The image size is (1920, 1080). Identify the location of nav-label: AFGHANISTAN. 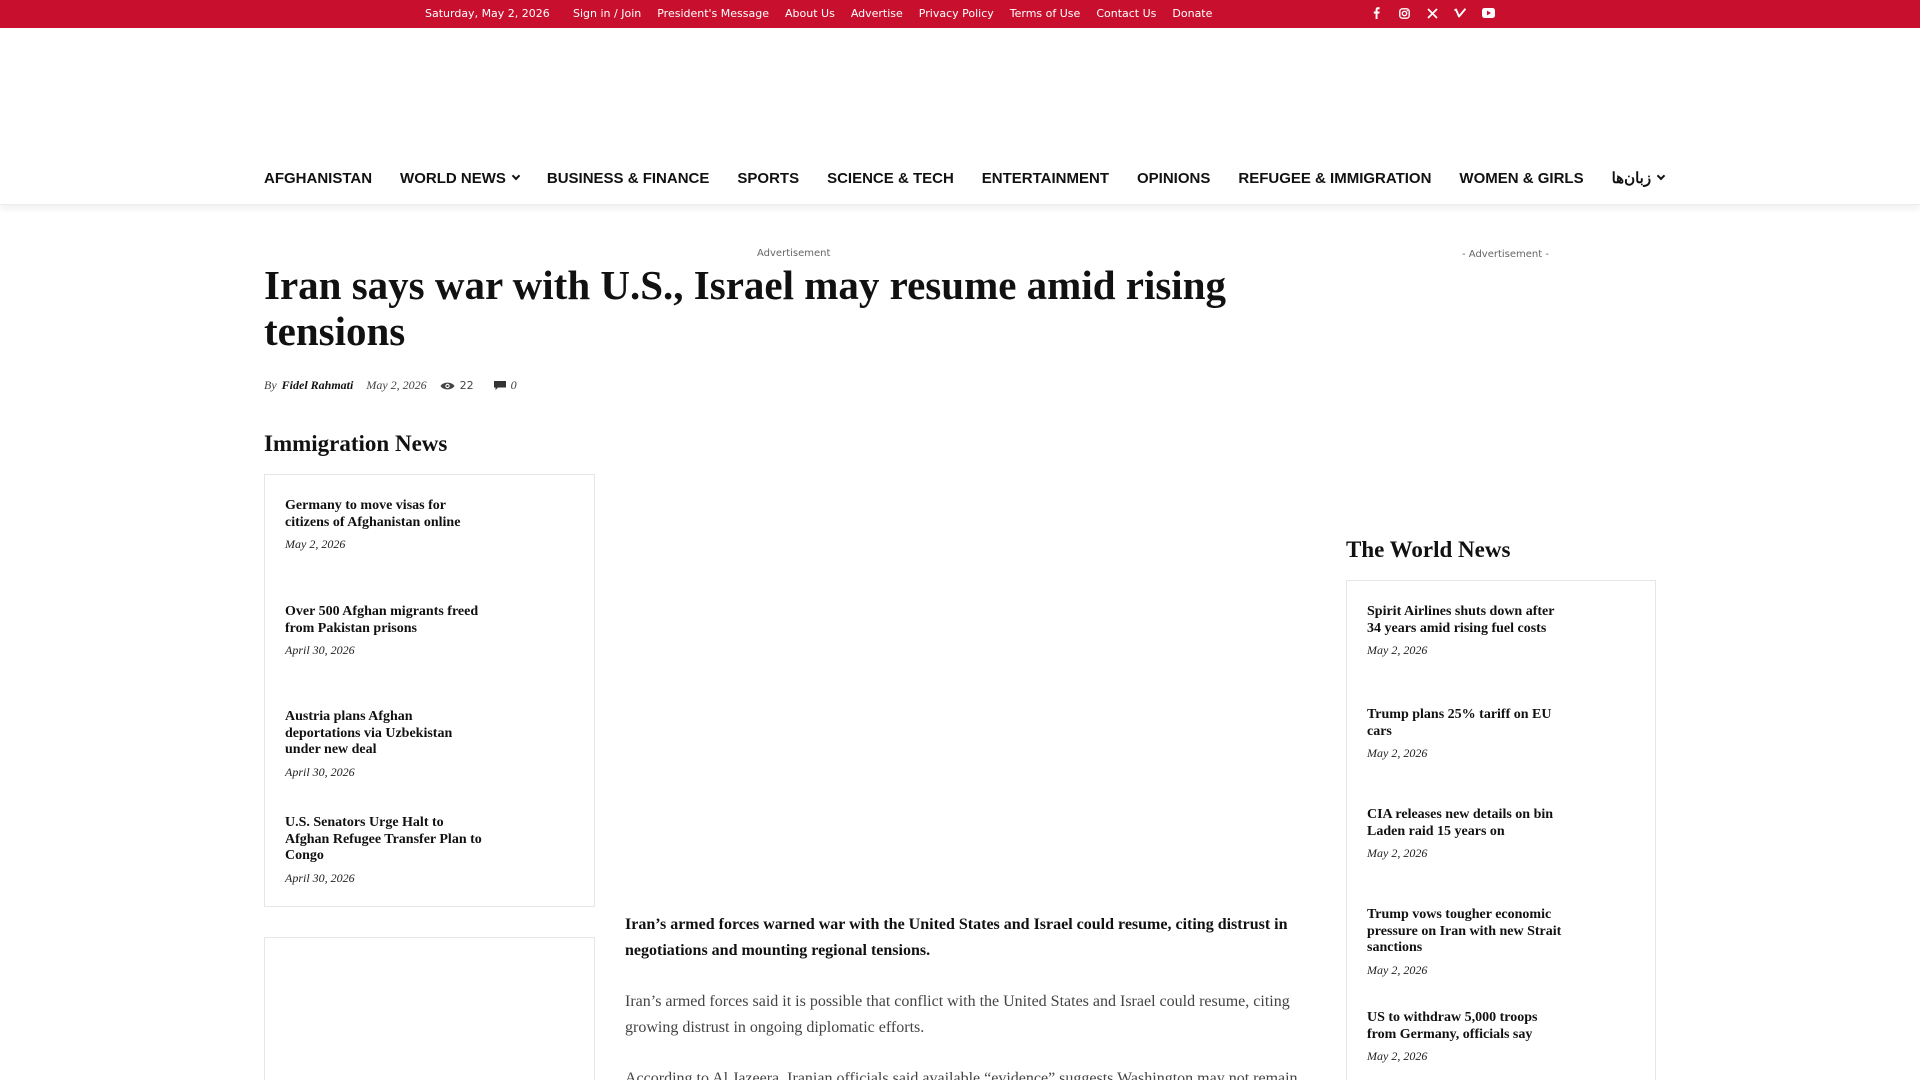
(318, 178).